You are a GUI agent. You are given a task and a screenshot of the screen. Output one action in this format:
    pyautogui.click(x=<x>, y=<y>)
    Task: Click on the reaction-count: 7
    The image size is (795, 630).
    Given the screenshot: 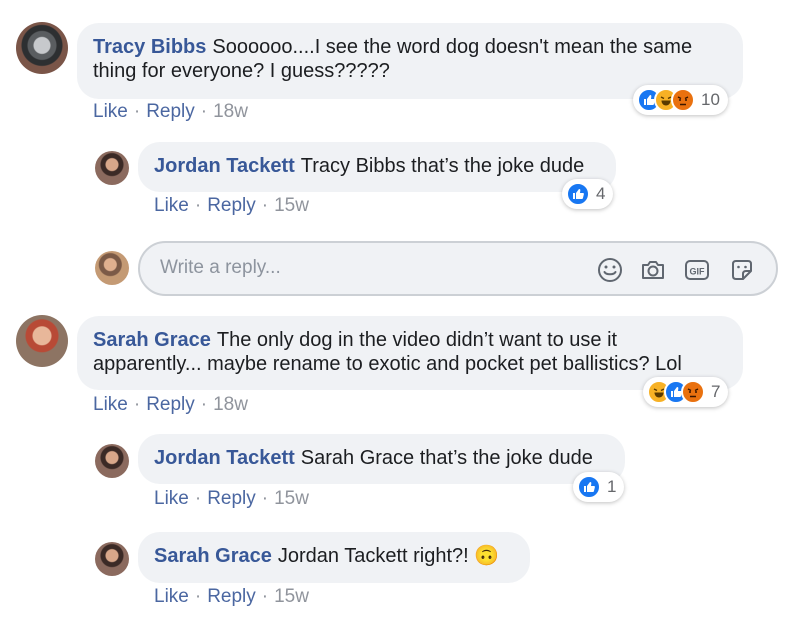 What is the action you would take?
    pyautogui.click(x=716, y=391)
    